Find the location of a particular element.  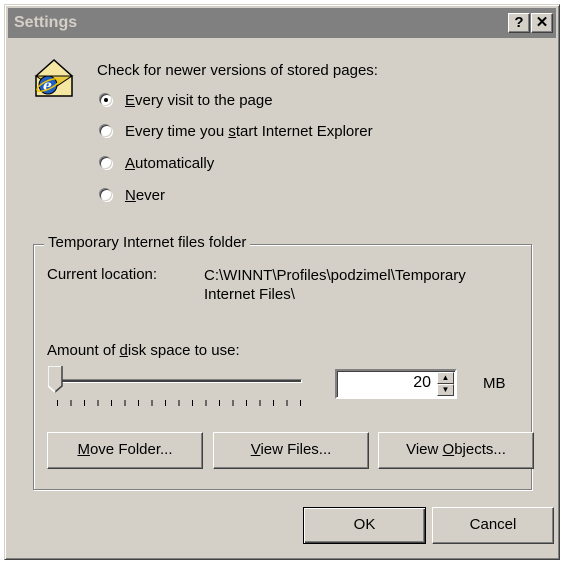

radio-every-visit: Every visit to the page is located at coordinates (186, 100).